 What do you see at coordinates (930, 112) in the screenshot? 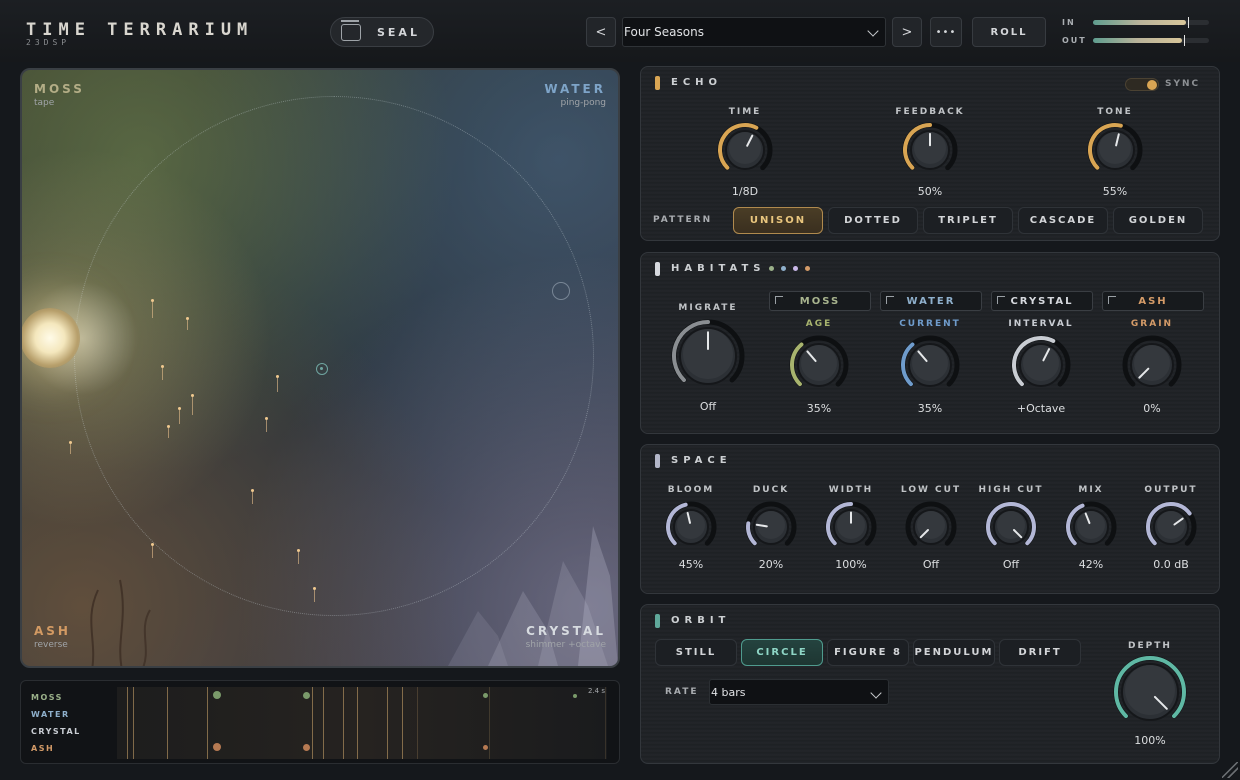
I see `feedback-label: FEEDBACK` at bounding box center [930, 112].